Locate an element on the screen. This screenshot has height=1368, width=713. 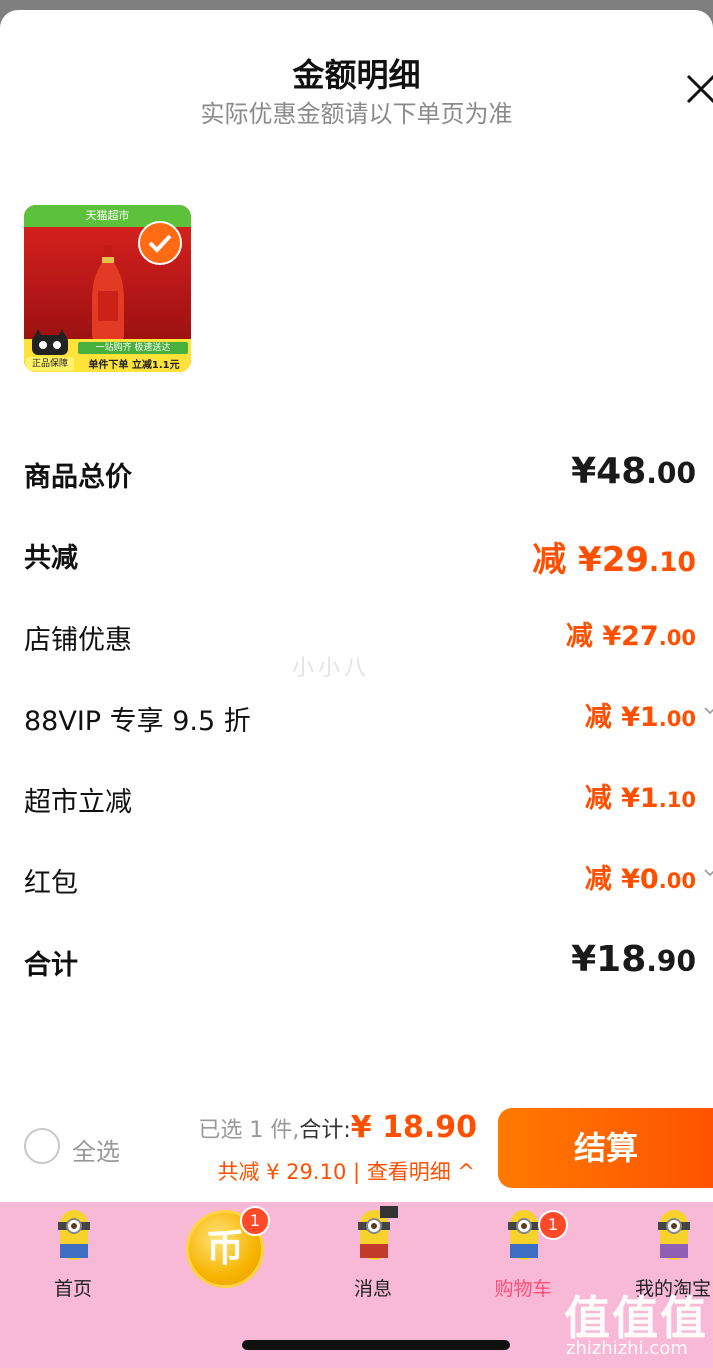
row-label: 88VIP 专享 9.5 折 is located at coordinates (137, 721).